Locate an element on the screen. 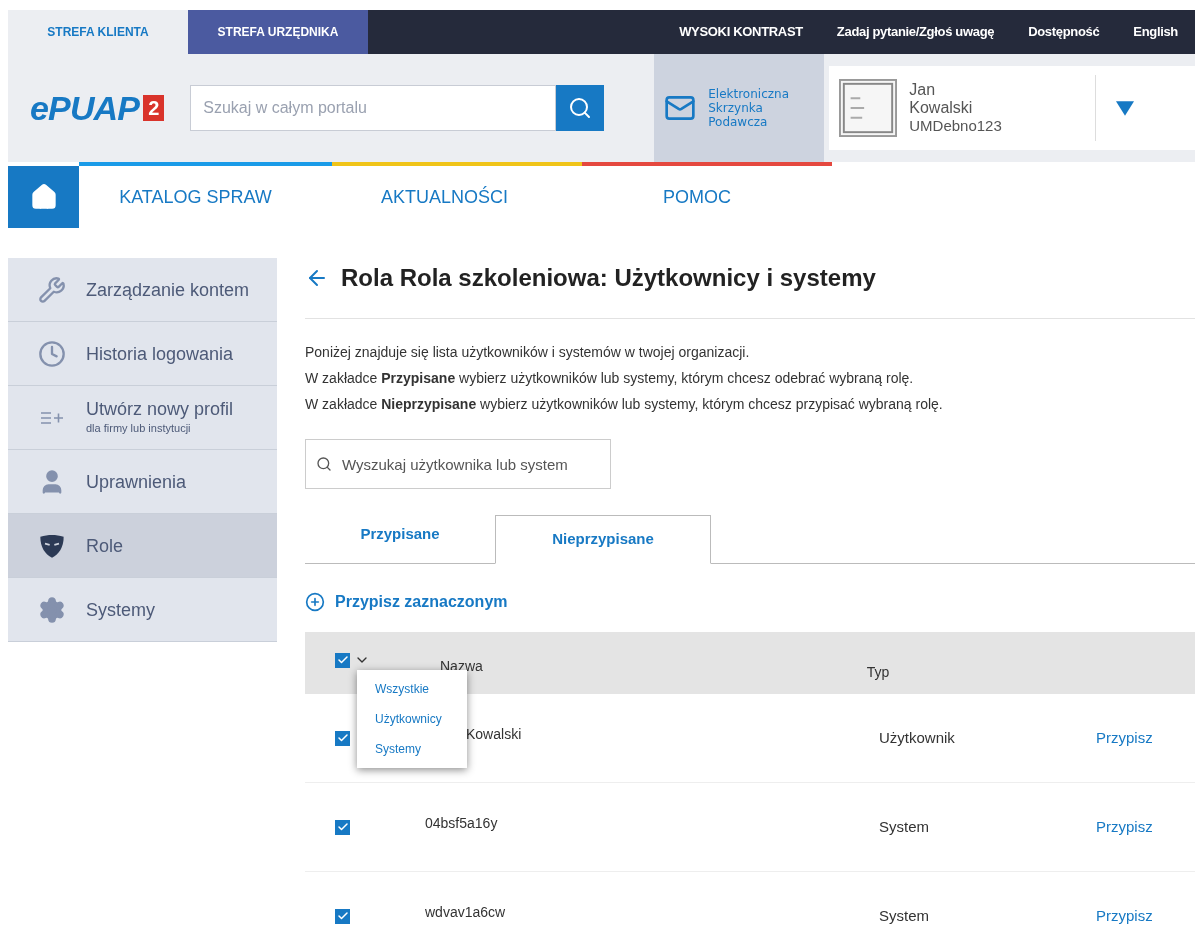  avatar-icon is located at coordinates (868, 108).